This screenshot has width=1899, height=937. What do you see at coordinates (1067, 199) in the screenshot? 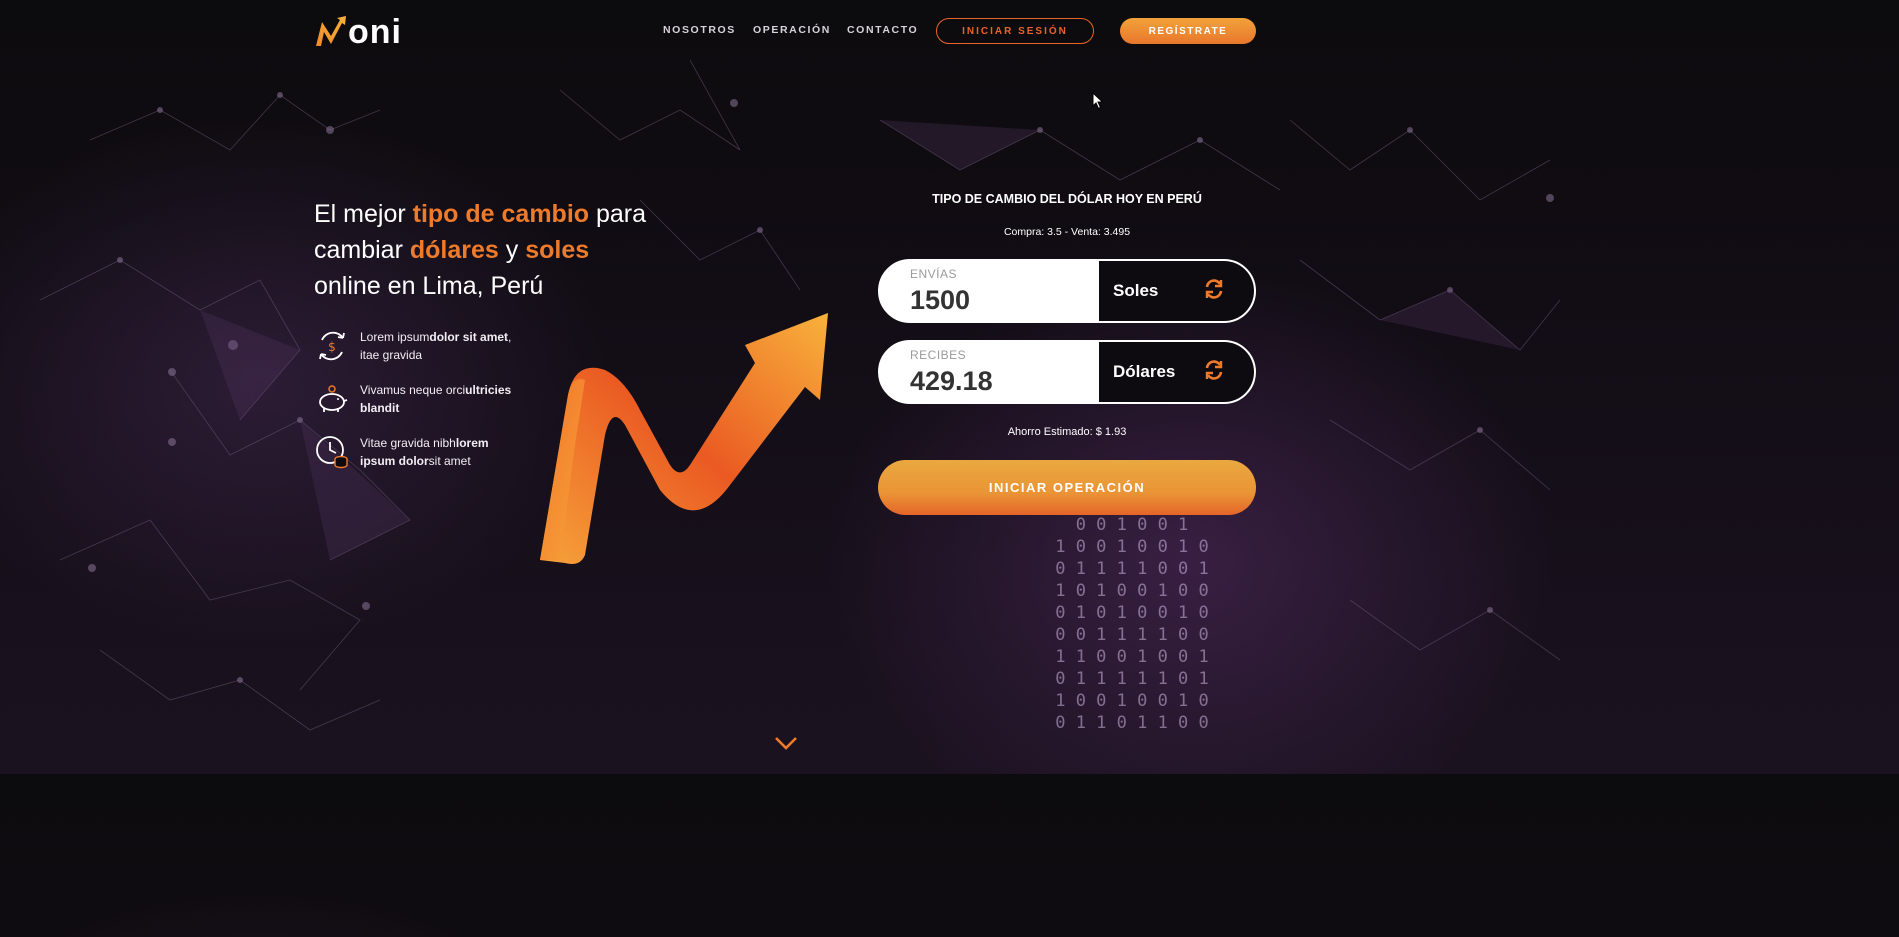
I see `converter-title: TIPO DE CAMBIO DEL DÓLAR HOY EN PERÚ` at bounding box center [1067, 199].